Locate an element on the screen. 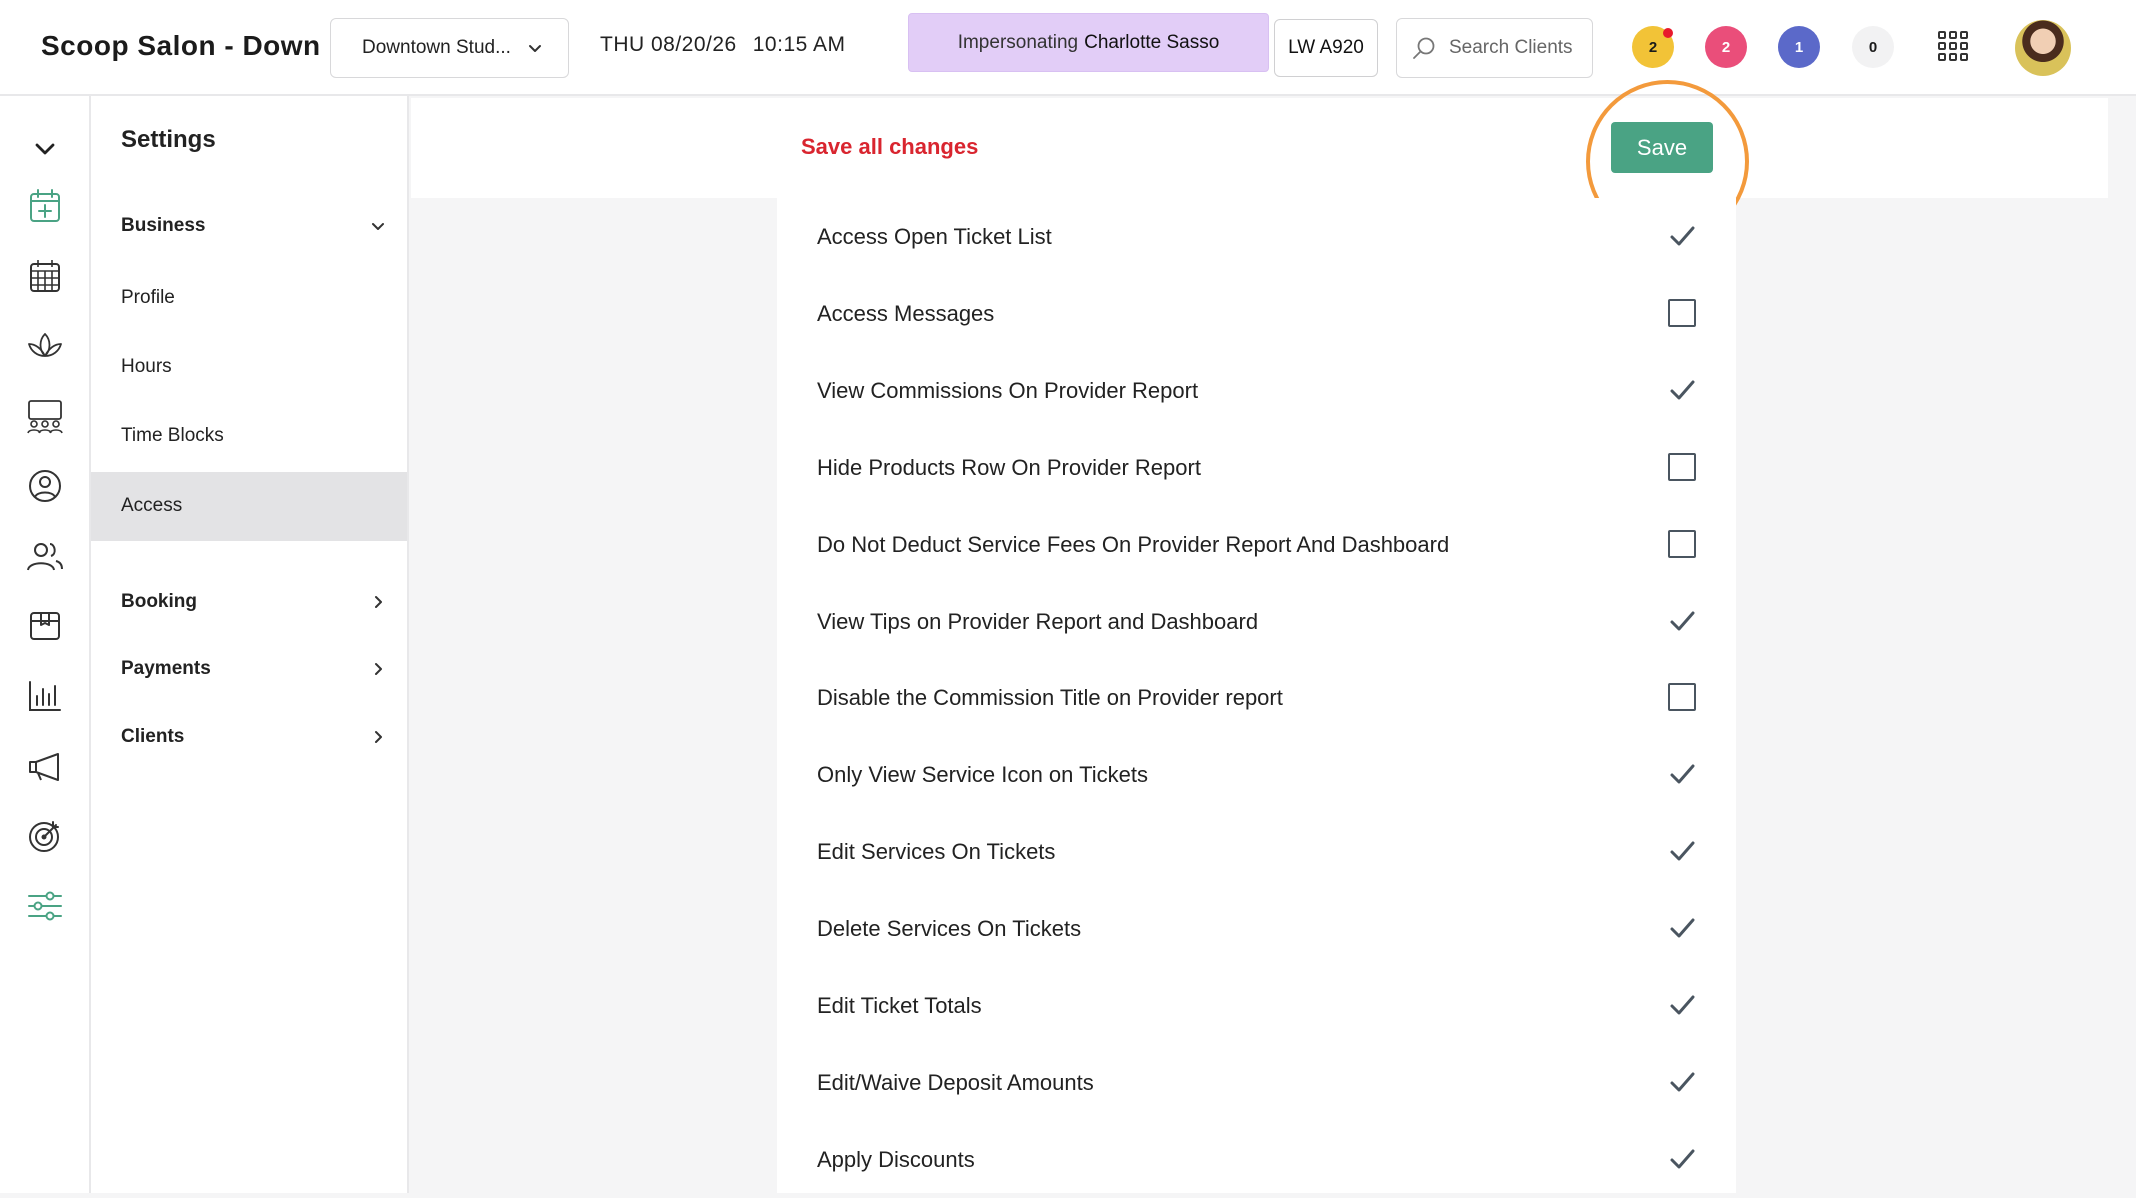  permission-label: Edit/Waive Deposit Amounts is located at coordinates (955, 1082).